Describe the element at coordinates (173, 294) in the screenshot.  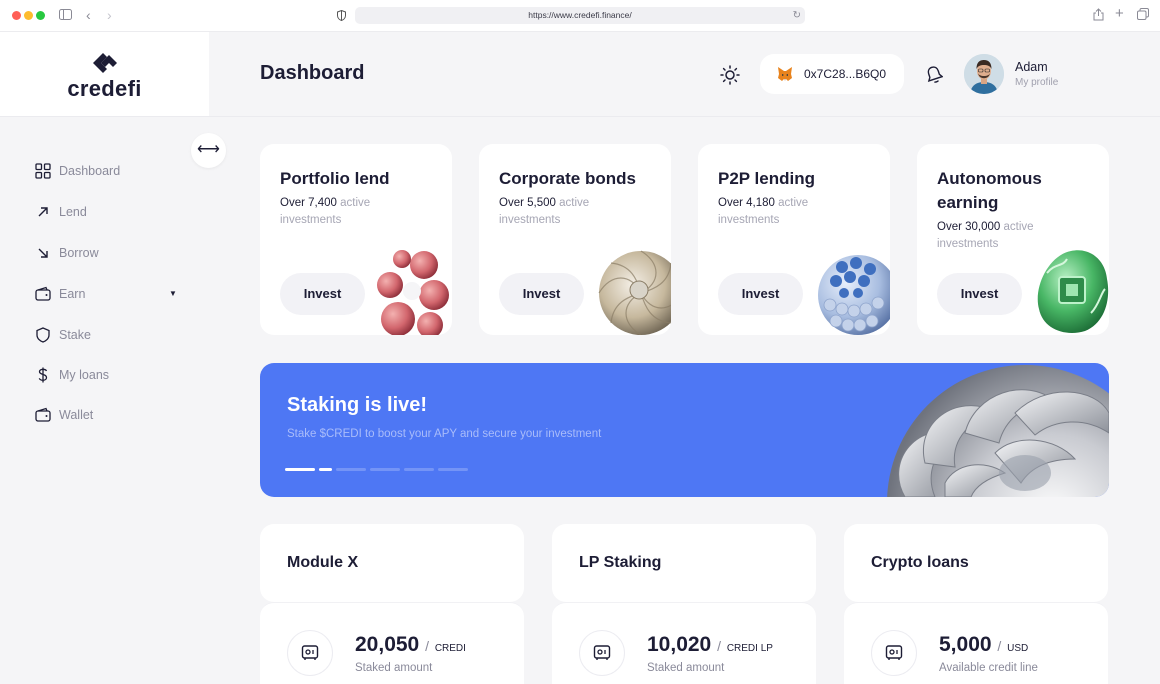
I see `chevron-down-icon: ▼` at that location.